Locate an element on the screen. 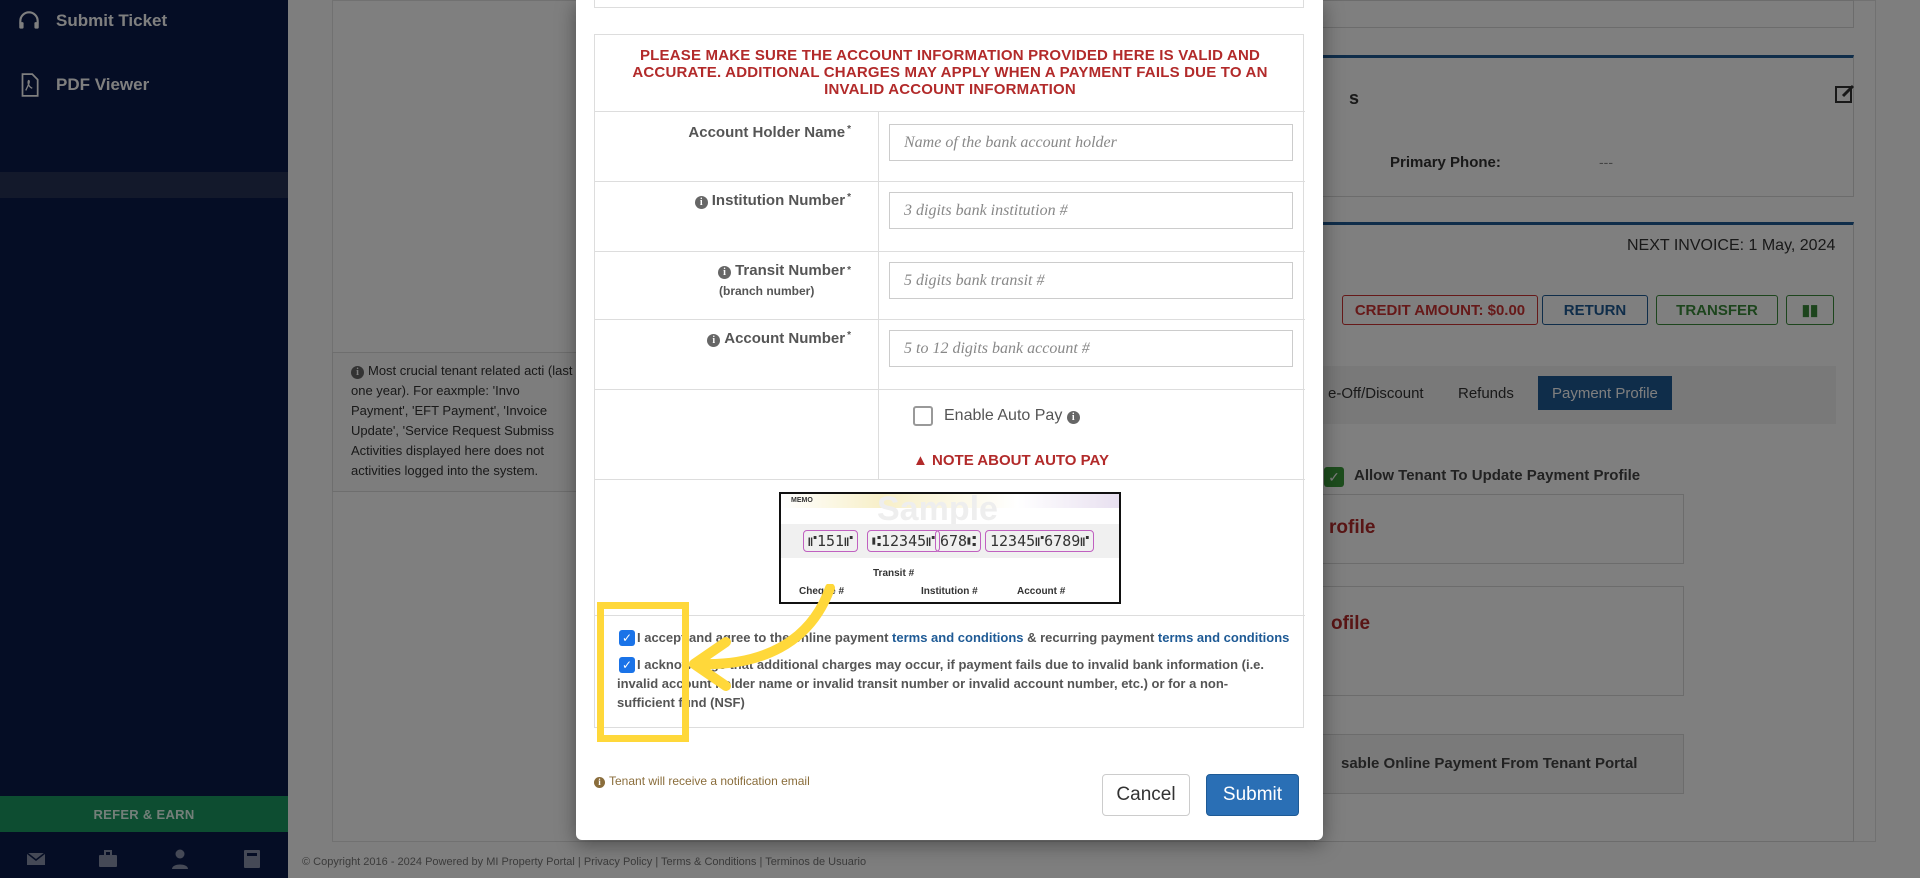  transit-number-input is located at coordinates (1091, 280).